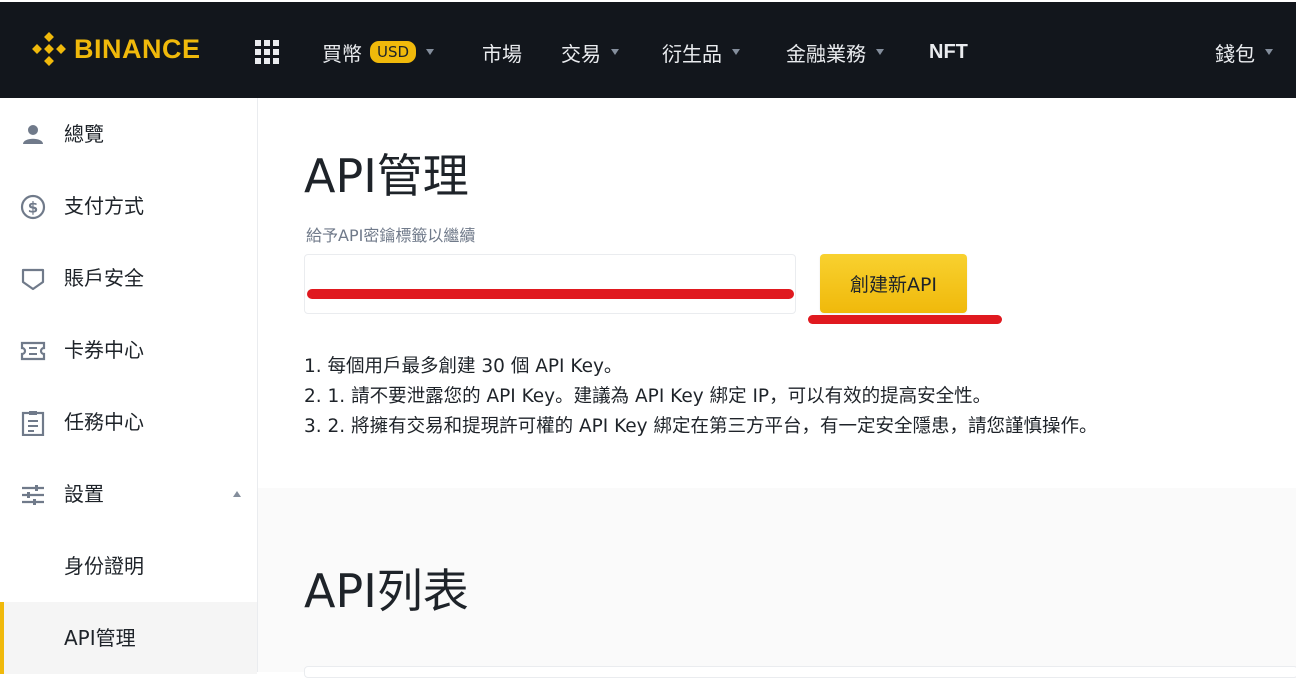  Describe the element at coordinates (137, 48) in the screenshot. I see `brand-name: BINANCE` at that location.